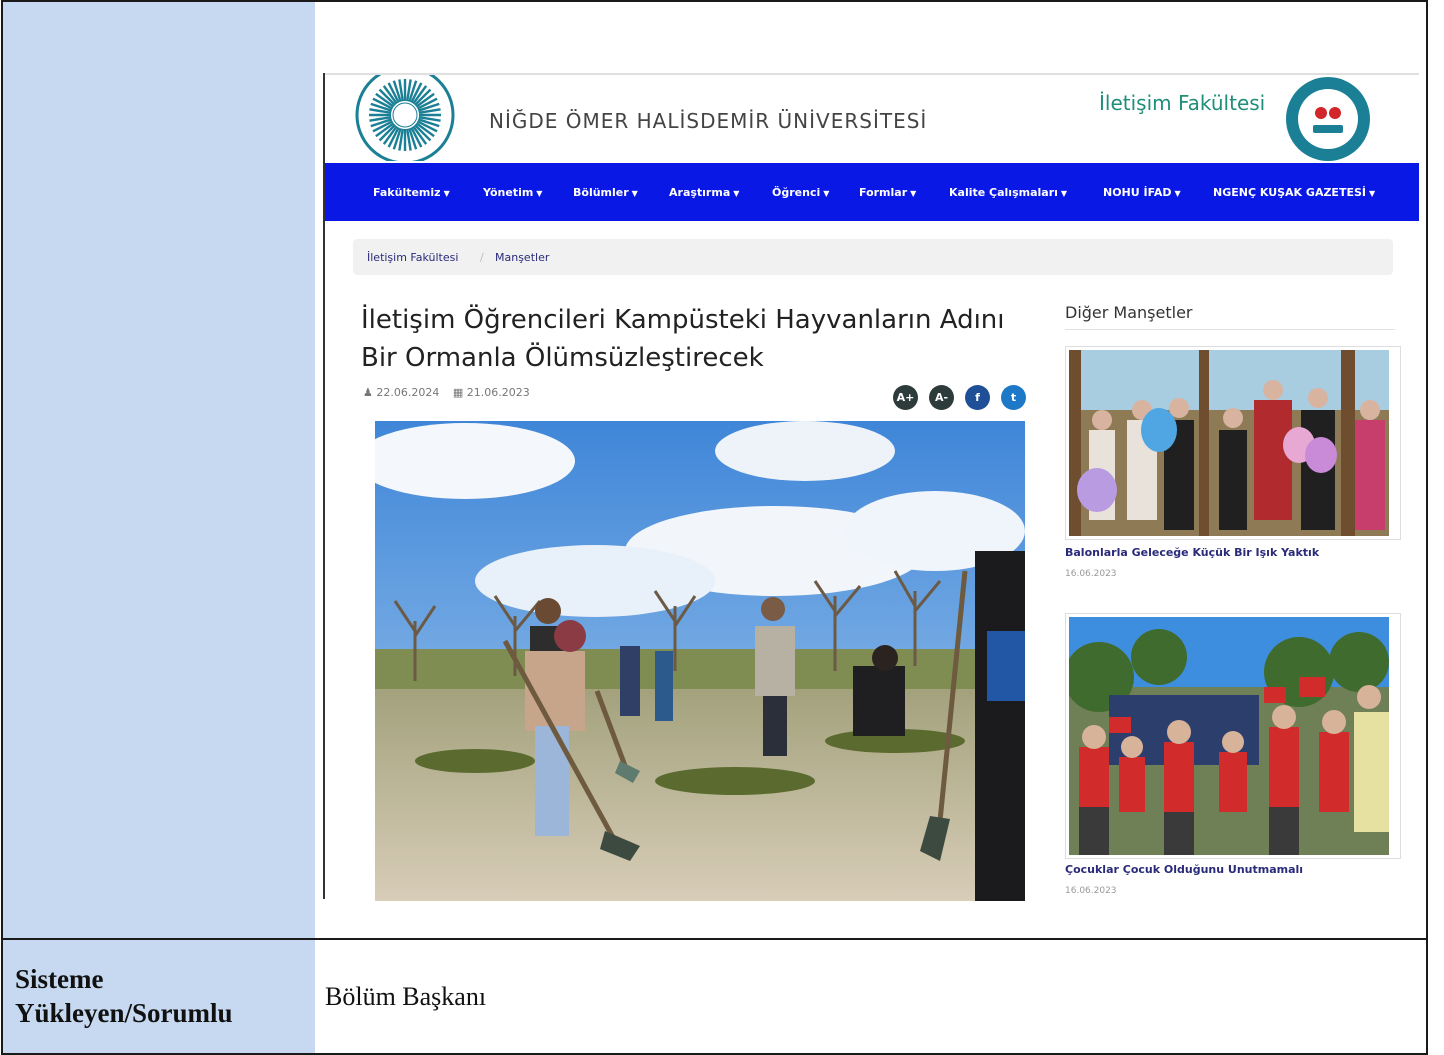  What do you see at coordinates (368, 392) in the screenshot?
I see `user-icon: ♟` at bounding box center [368, 392].